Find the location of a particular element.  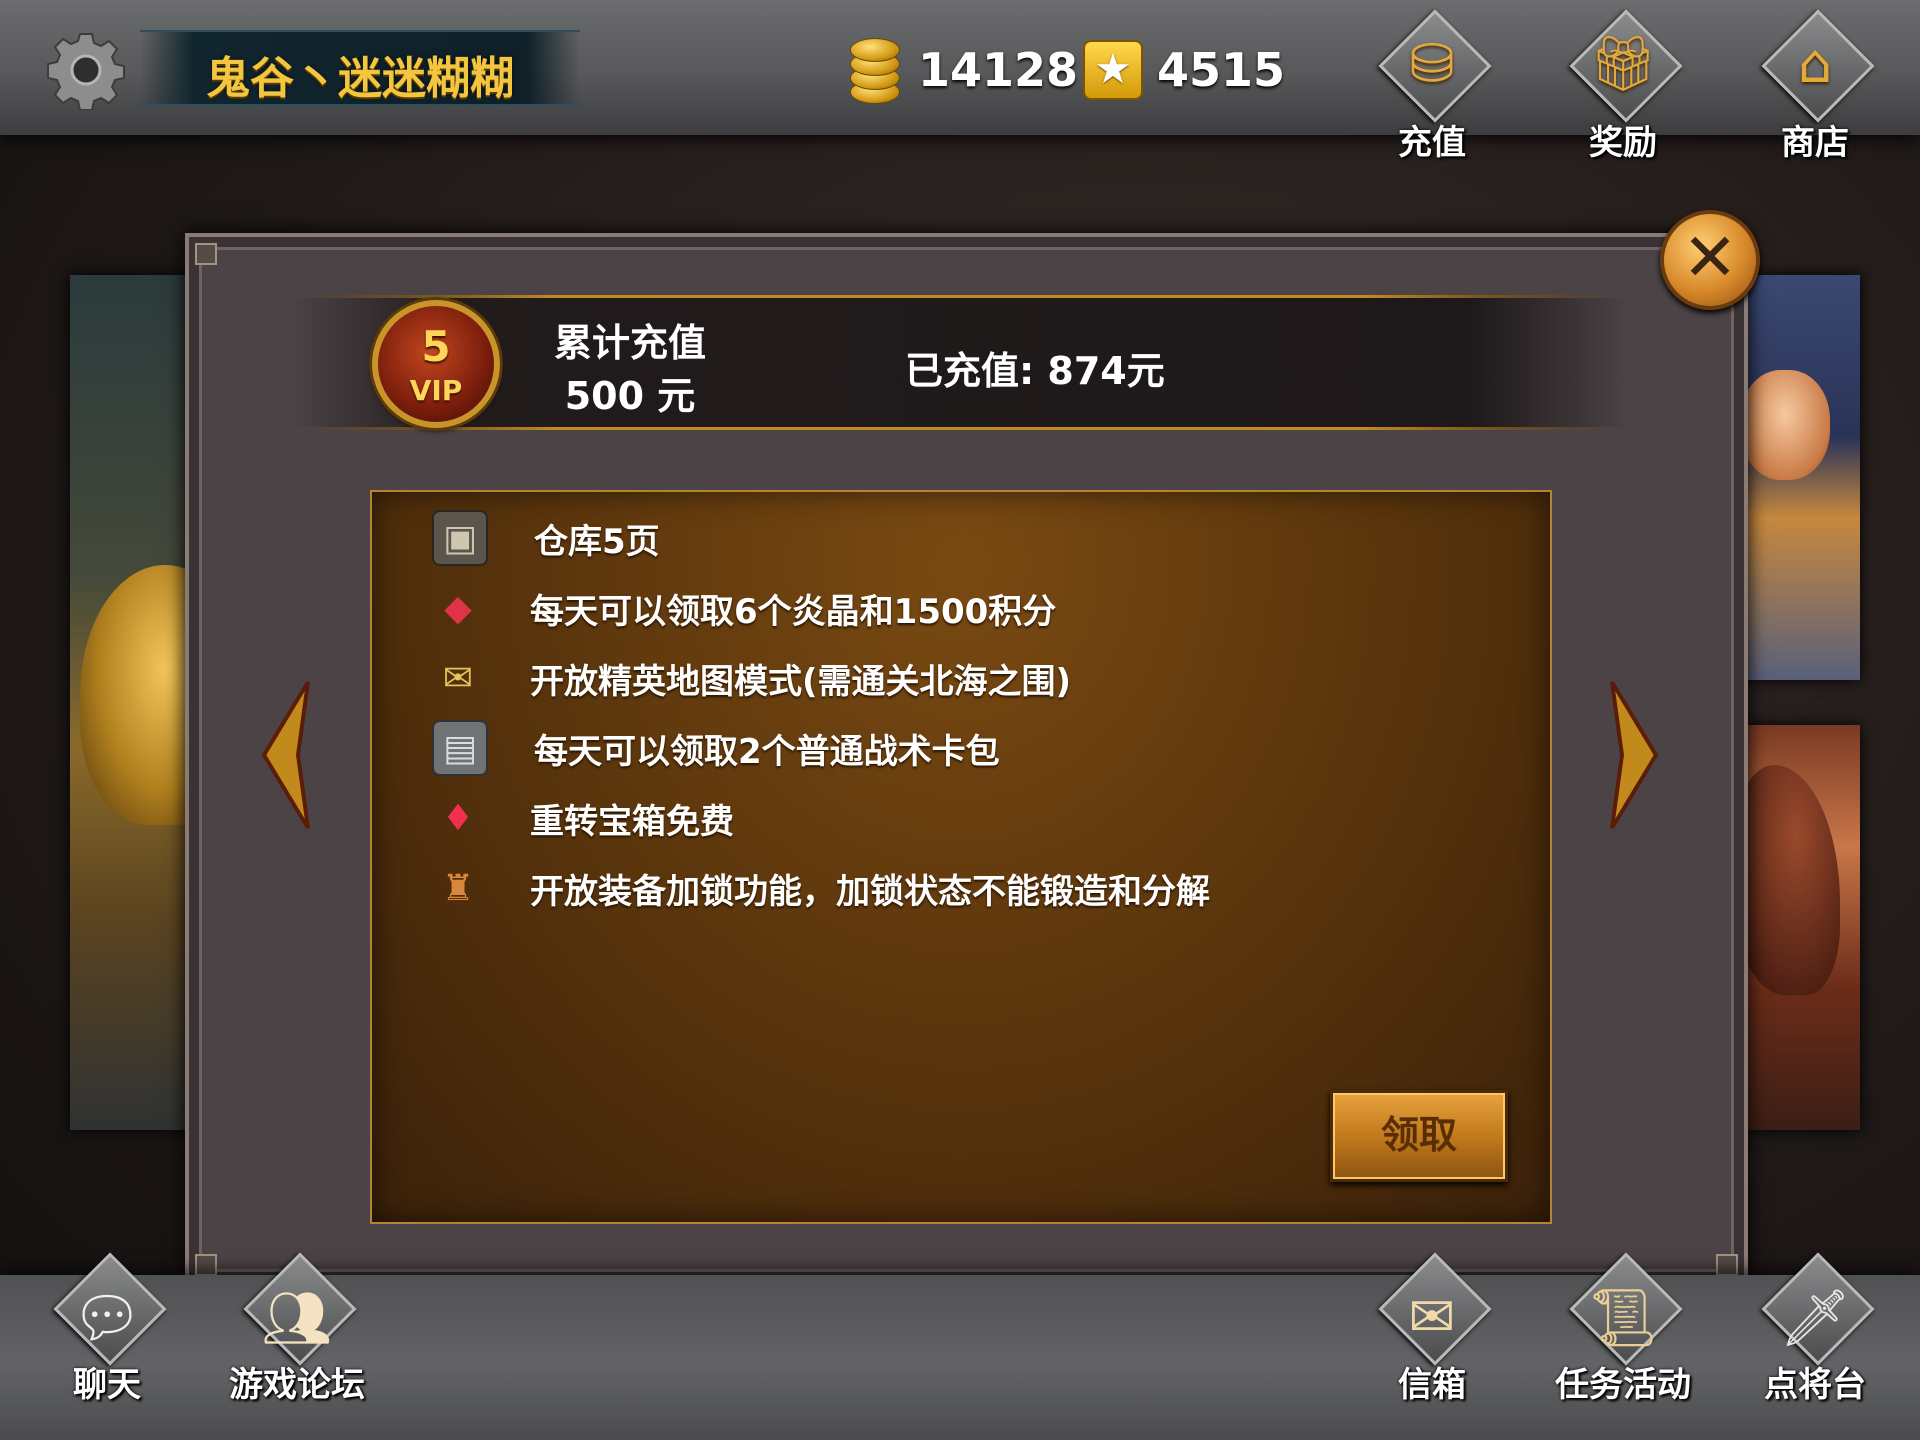

gold-amount: 14128 is located at coordinates (998, 70).